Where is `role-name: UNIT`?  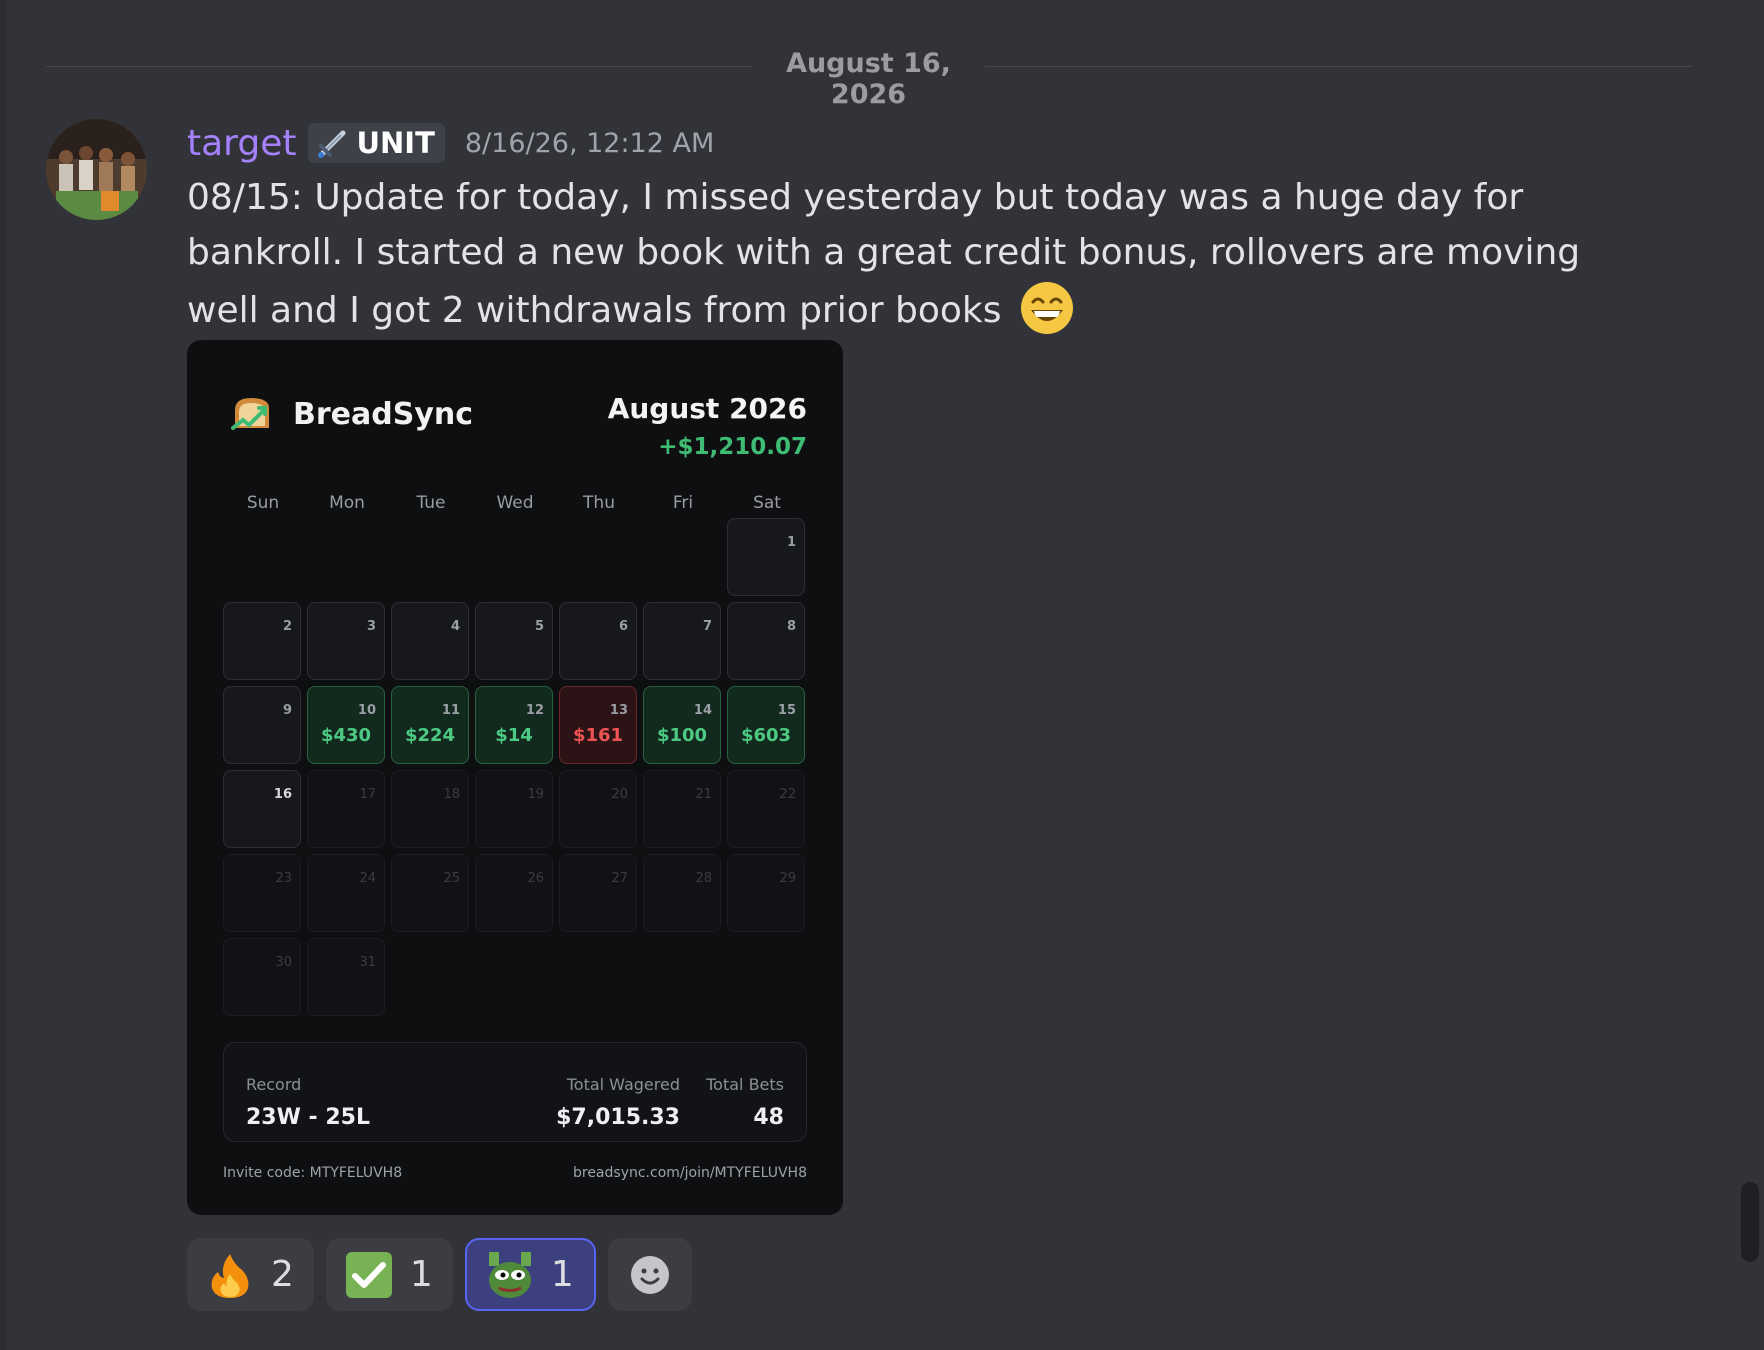 role-name: UNIT is located at coordinates (395, 143).